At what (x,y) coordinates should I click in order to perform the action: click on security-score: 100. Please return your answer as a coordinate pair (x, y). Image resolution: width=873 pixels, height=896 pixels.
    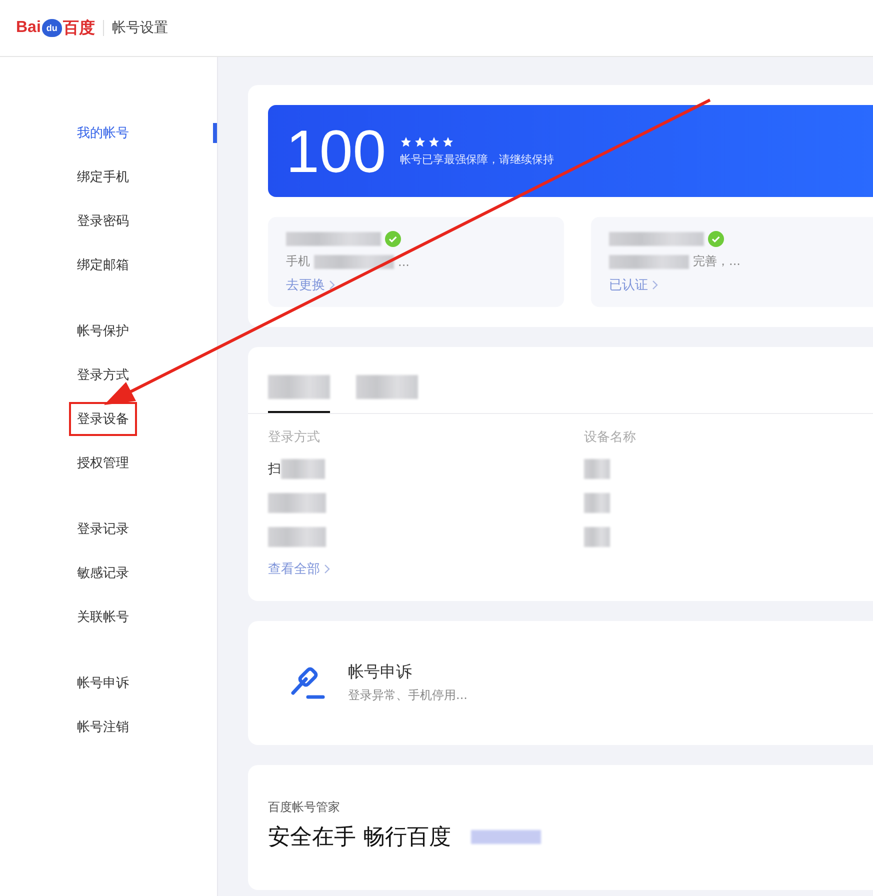
    Looking at the image, I should click on (336, 151).